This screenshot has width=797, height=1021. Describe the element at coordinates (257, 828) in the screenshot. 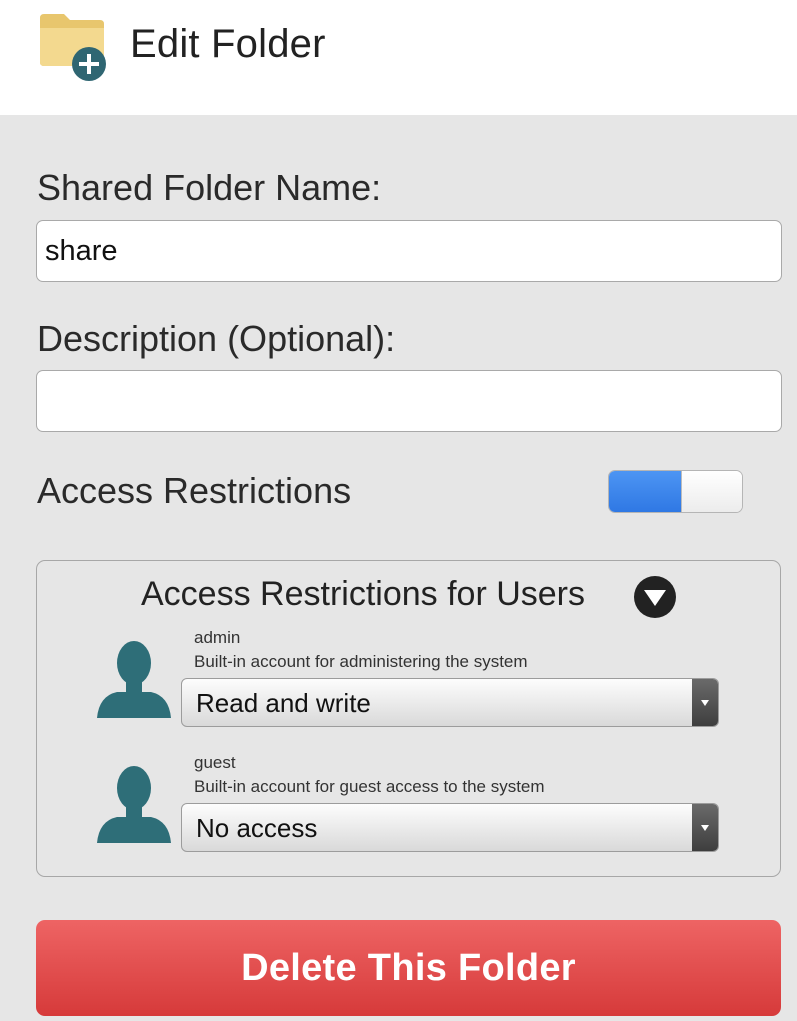

I see `permission-value: No access` at that location.